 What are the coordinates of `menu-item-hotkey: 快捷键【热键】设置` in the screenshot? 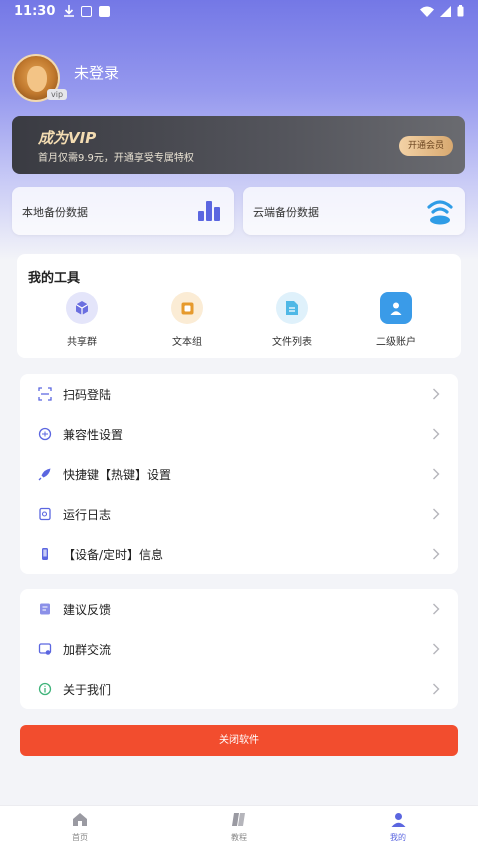 It's located at (239, 474).